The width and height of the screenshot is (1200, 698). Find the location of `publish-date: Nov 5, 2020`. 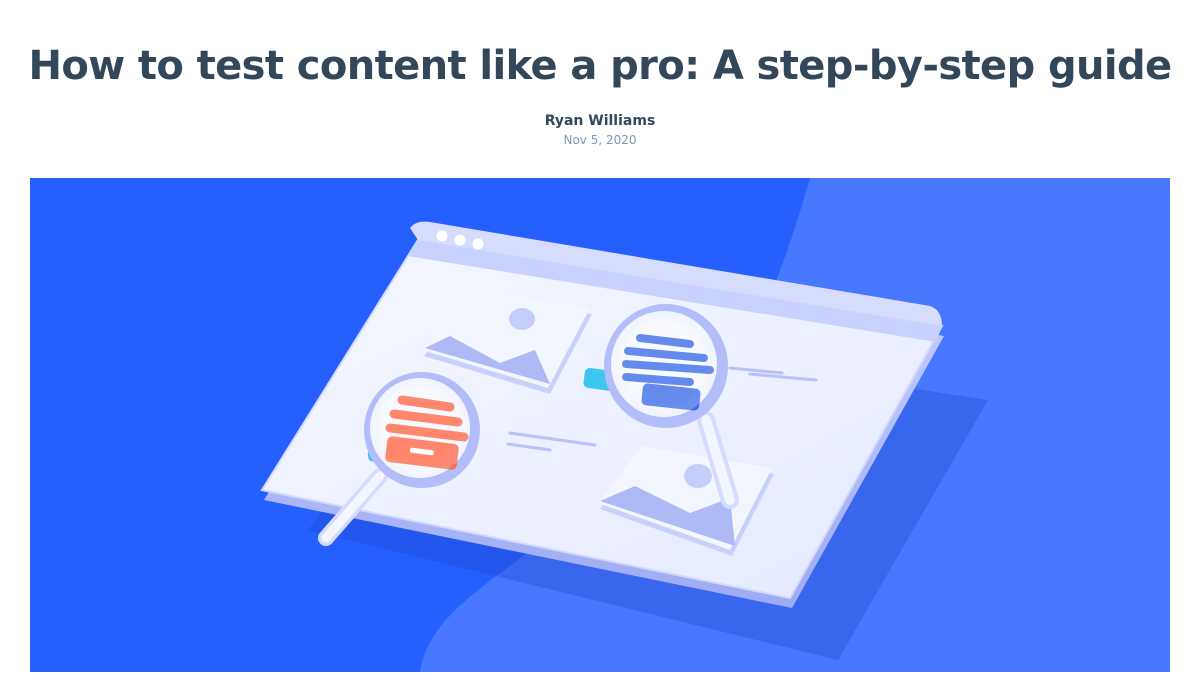

publish-date: Nov 5, 2020 is located at coordinates (600, 140).